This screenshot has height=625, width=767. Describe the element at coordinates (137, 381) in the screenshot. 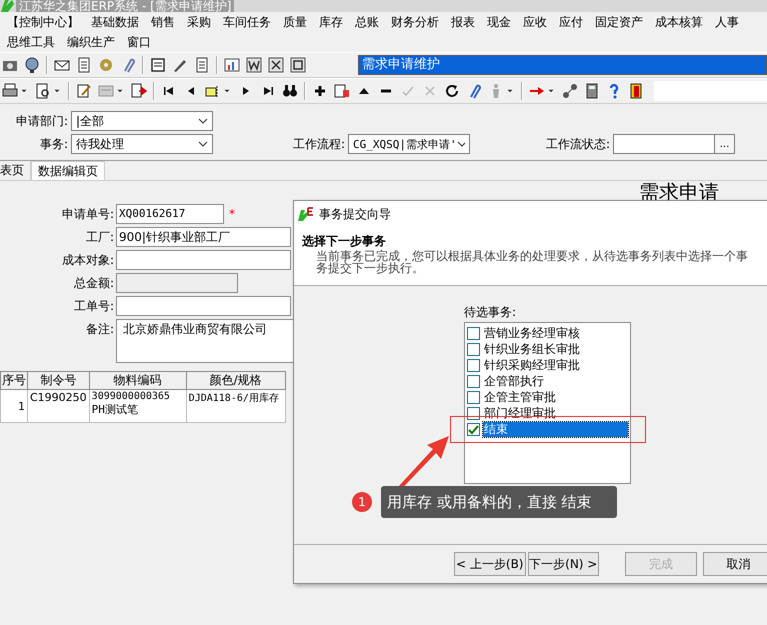

I see `column-header: 物料编码` at that location.